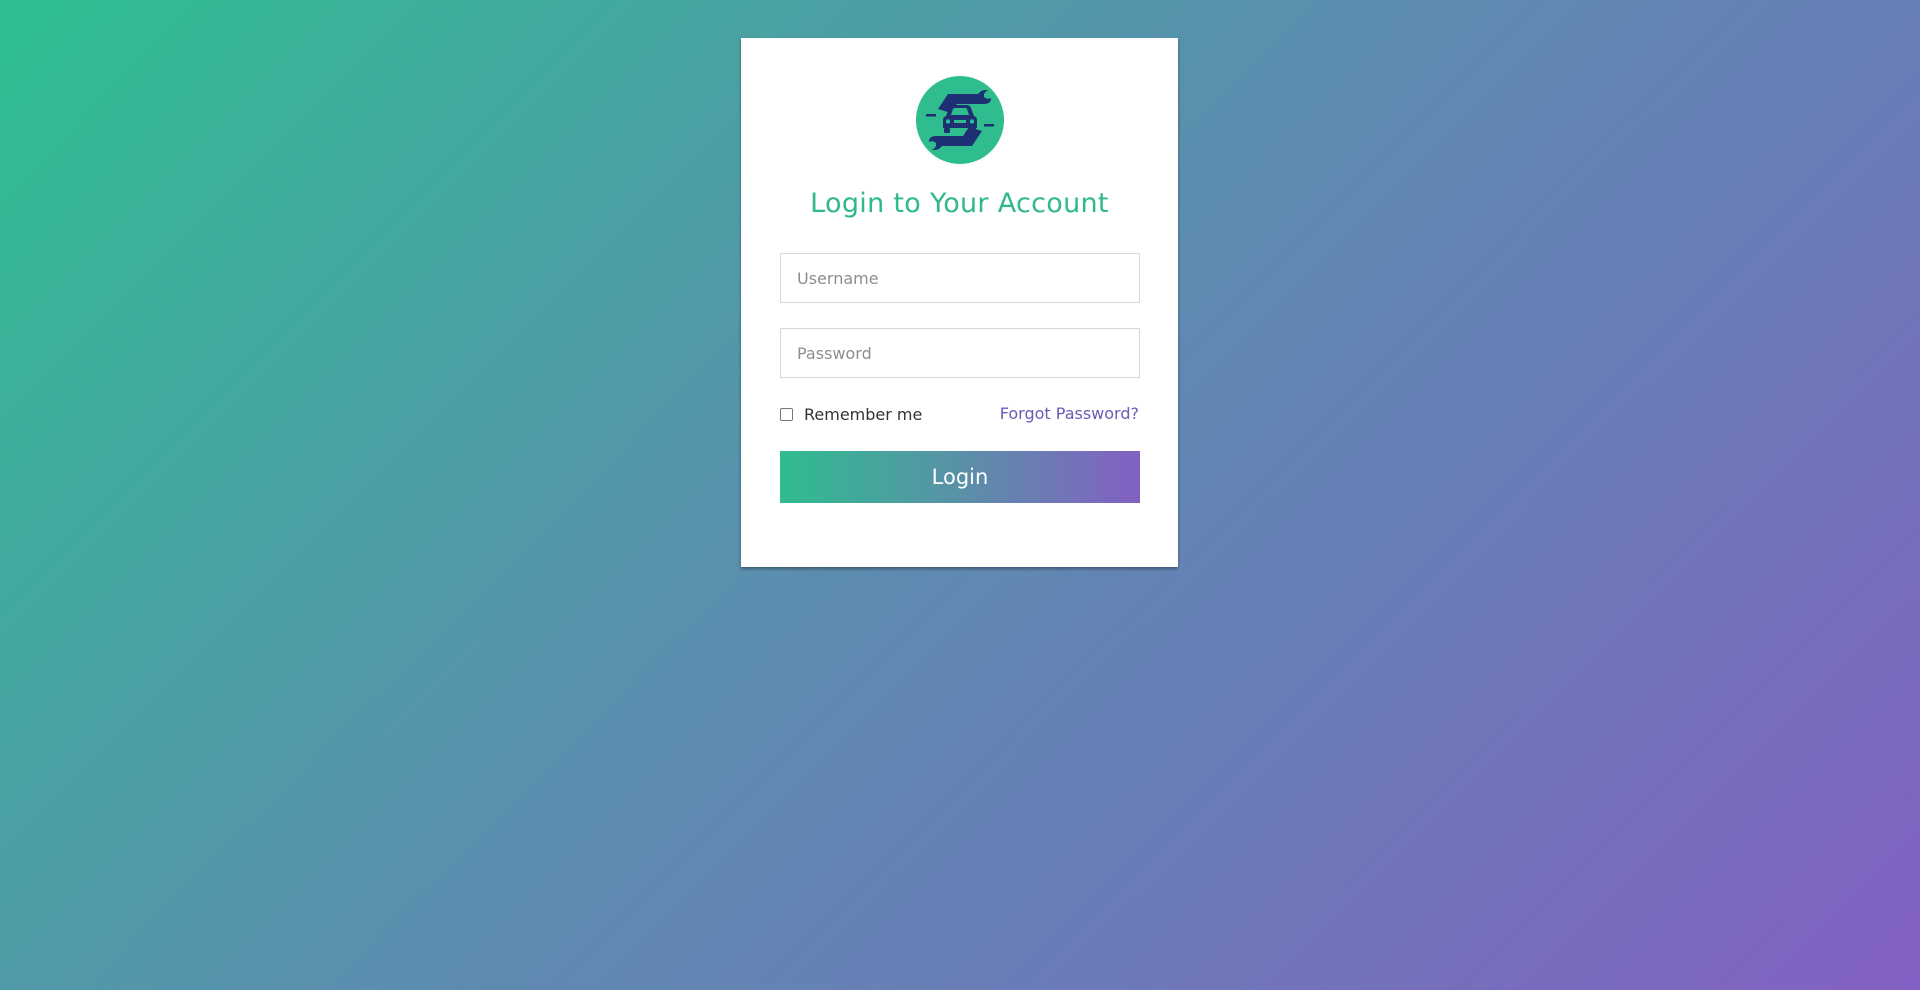  I want to click on remember-me: Remember me, so click(851, 414).